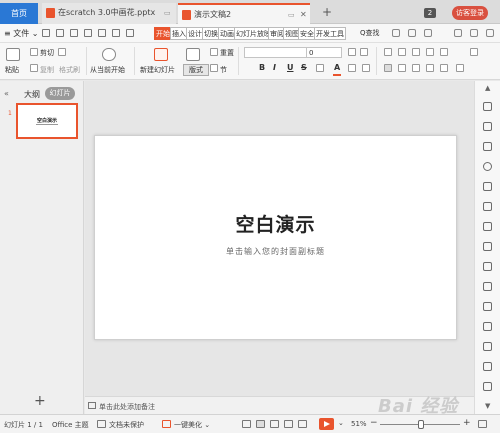 This screenshot has height=433, width=500. I want to click on more-menu-icon, so click(474, 33).